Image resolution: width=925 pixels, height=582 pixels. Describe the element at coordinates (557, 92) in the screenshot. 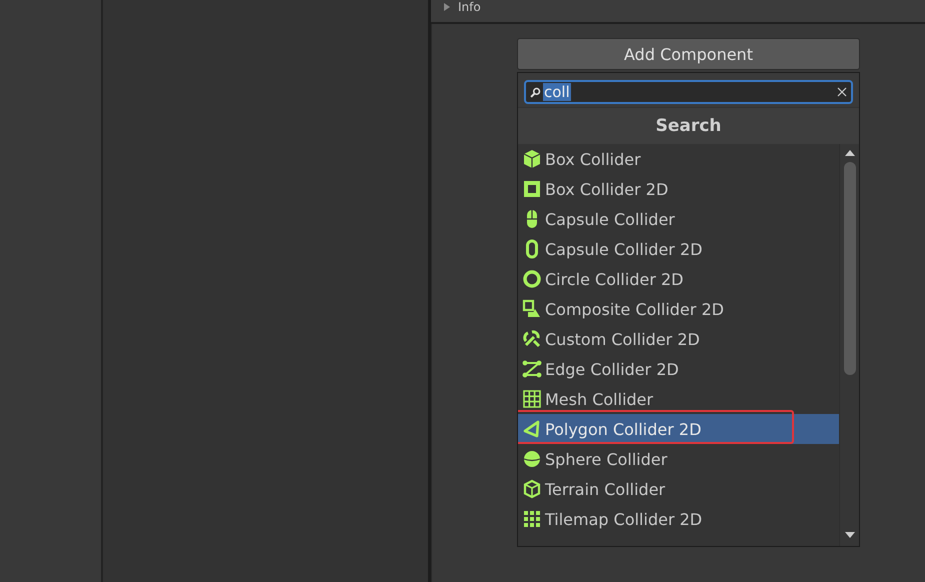

I see `search-value: coll` at that location.